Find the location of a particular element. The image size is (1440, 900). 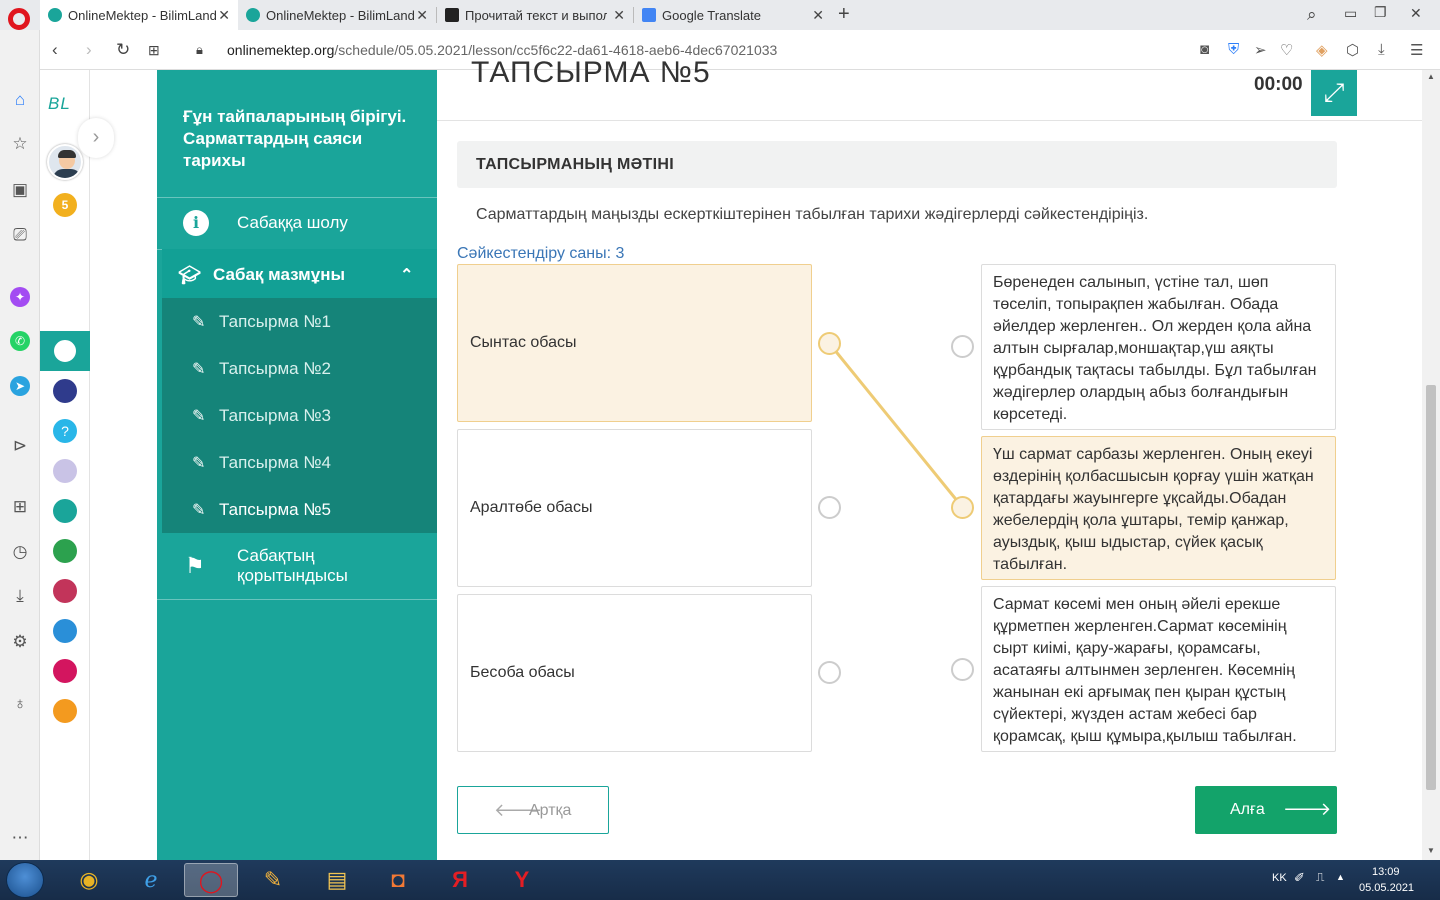

scroll-down-icon: ▼ is located at coordinates (1431, 850).